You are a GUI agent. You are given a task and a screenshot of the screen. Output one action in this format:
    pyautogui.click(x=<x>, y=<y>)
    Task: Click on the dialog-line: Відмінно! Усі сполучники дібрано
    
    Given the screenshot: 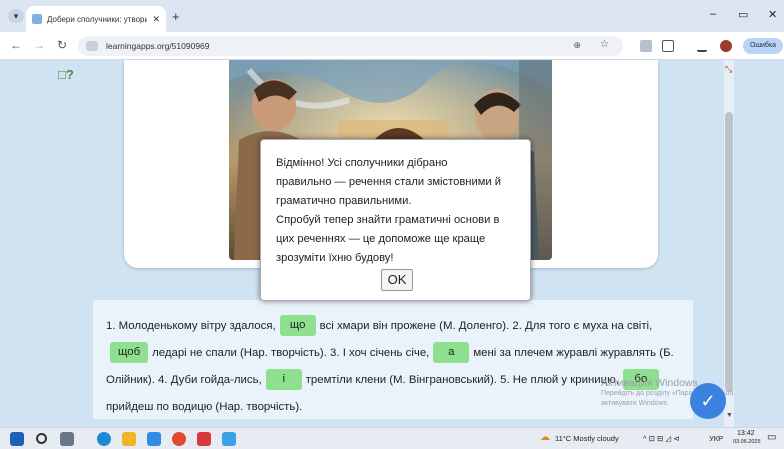 What is the action you would take?
    pyautogui.click(x=362, y=163)
    